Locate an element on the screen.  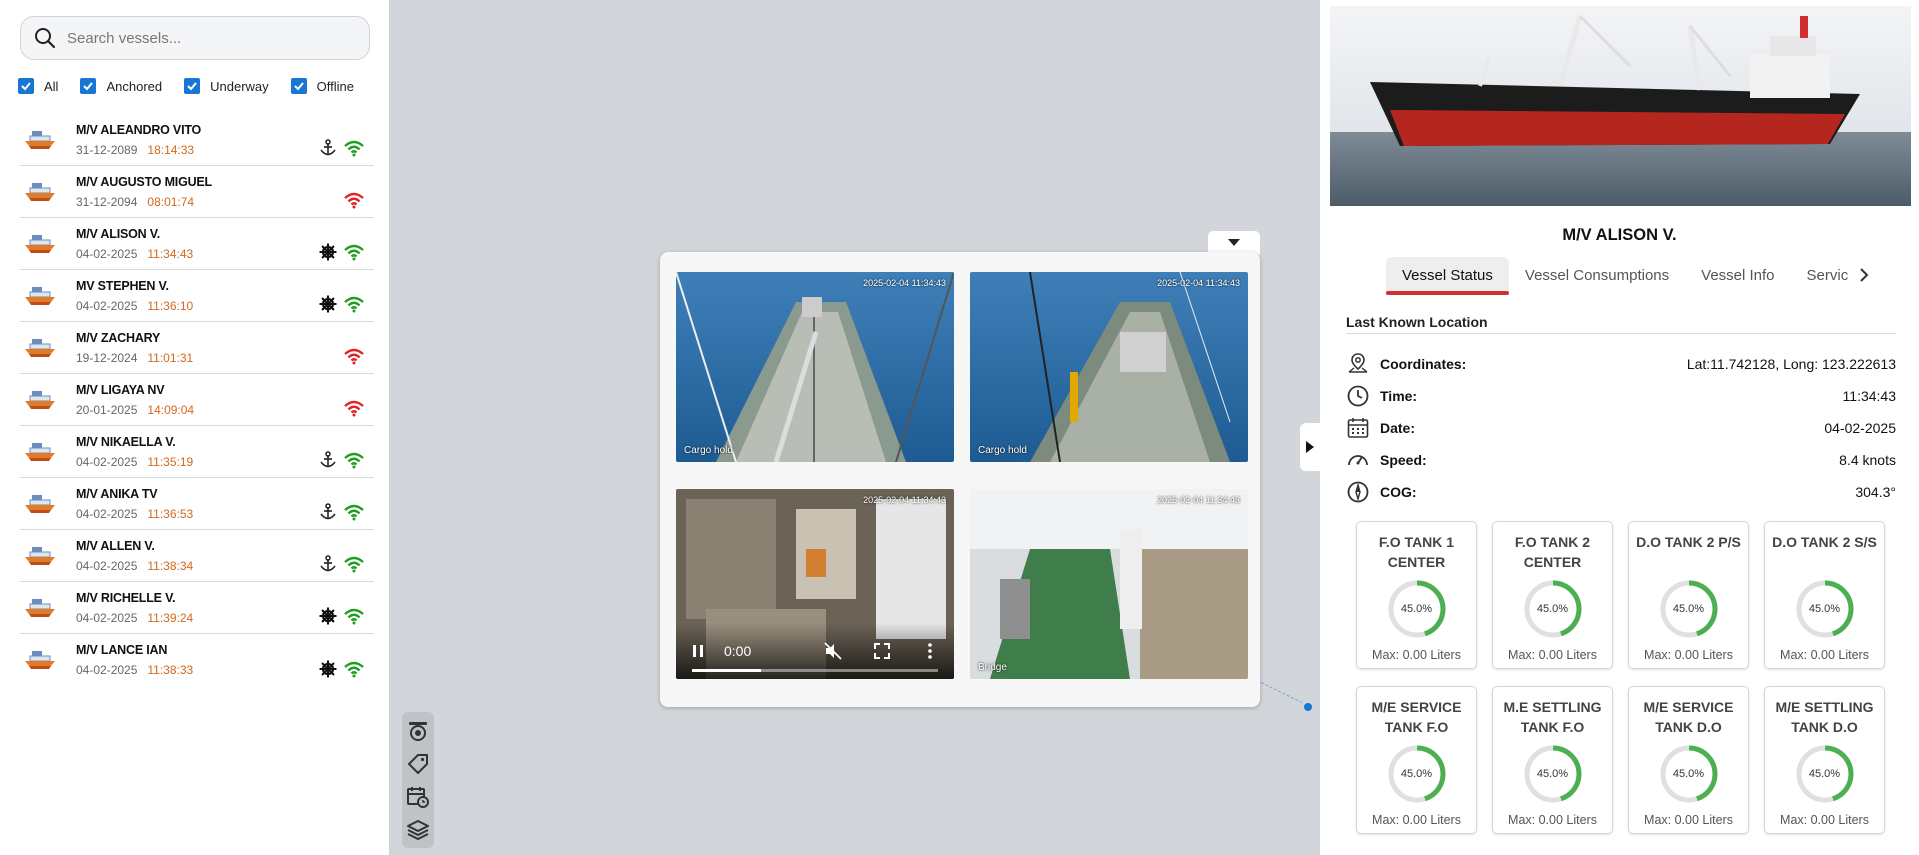
tank-card: F.O TANK 1 CENTER 45.0% Max: 0.00 Liters is located at coordinates (1416, 595).